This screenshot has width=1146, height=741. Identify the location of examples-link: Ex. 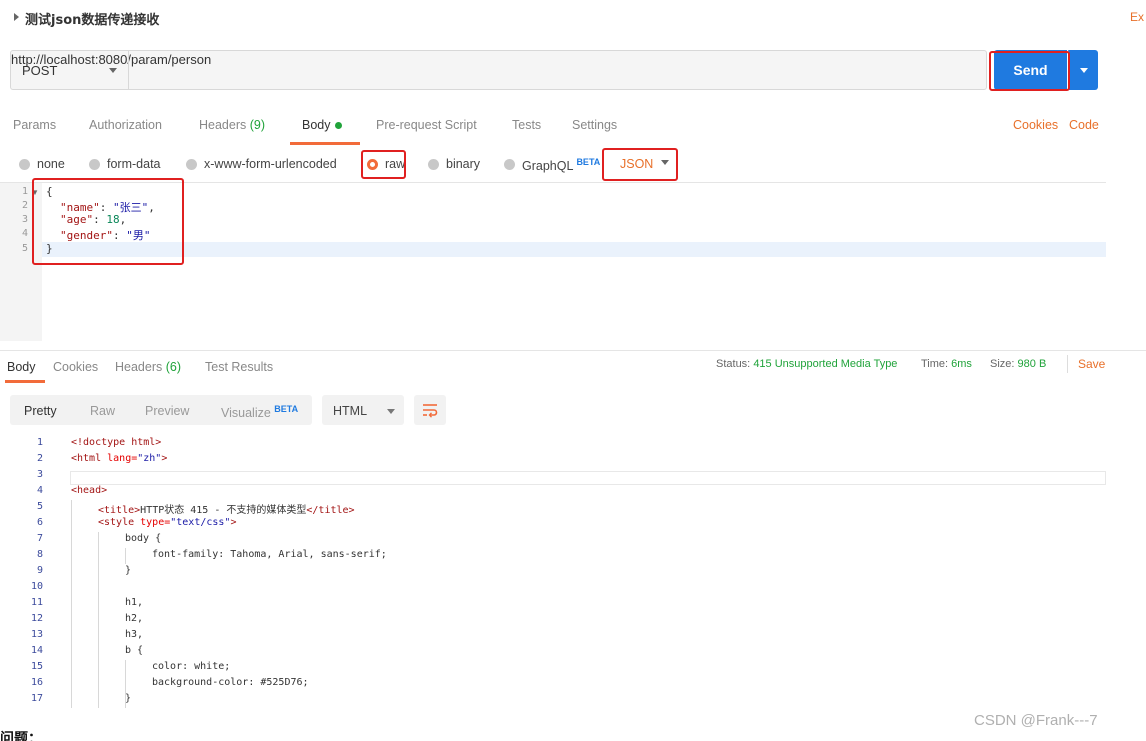
(1137, 17).